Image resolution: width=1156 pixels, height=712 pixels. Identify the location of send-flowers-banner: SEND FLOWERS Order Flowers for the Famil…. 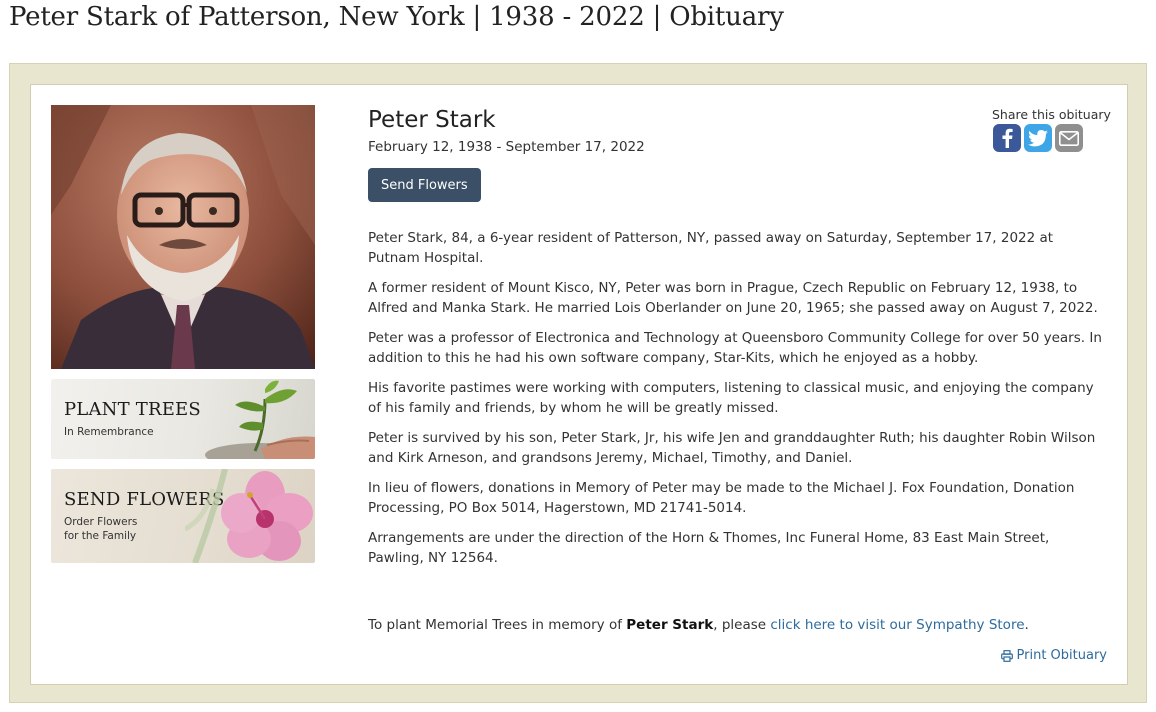
(183, 516).